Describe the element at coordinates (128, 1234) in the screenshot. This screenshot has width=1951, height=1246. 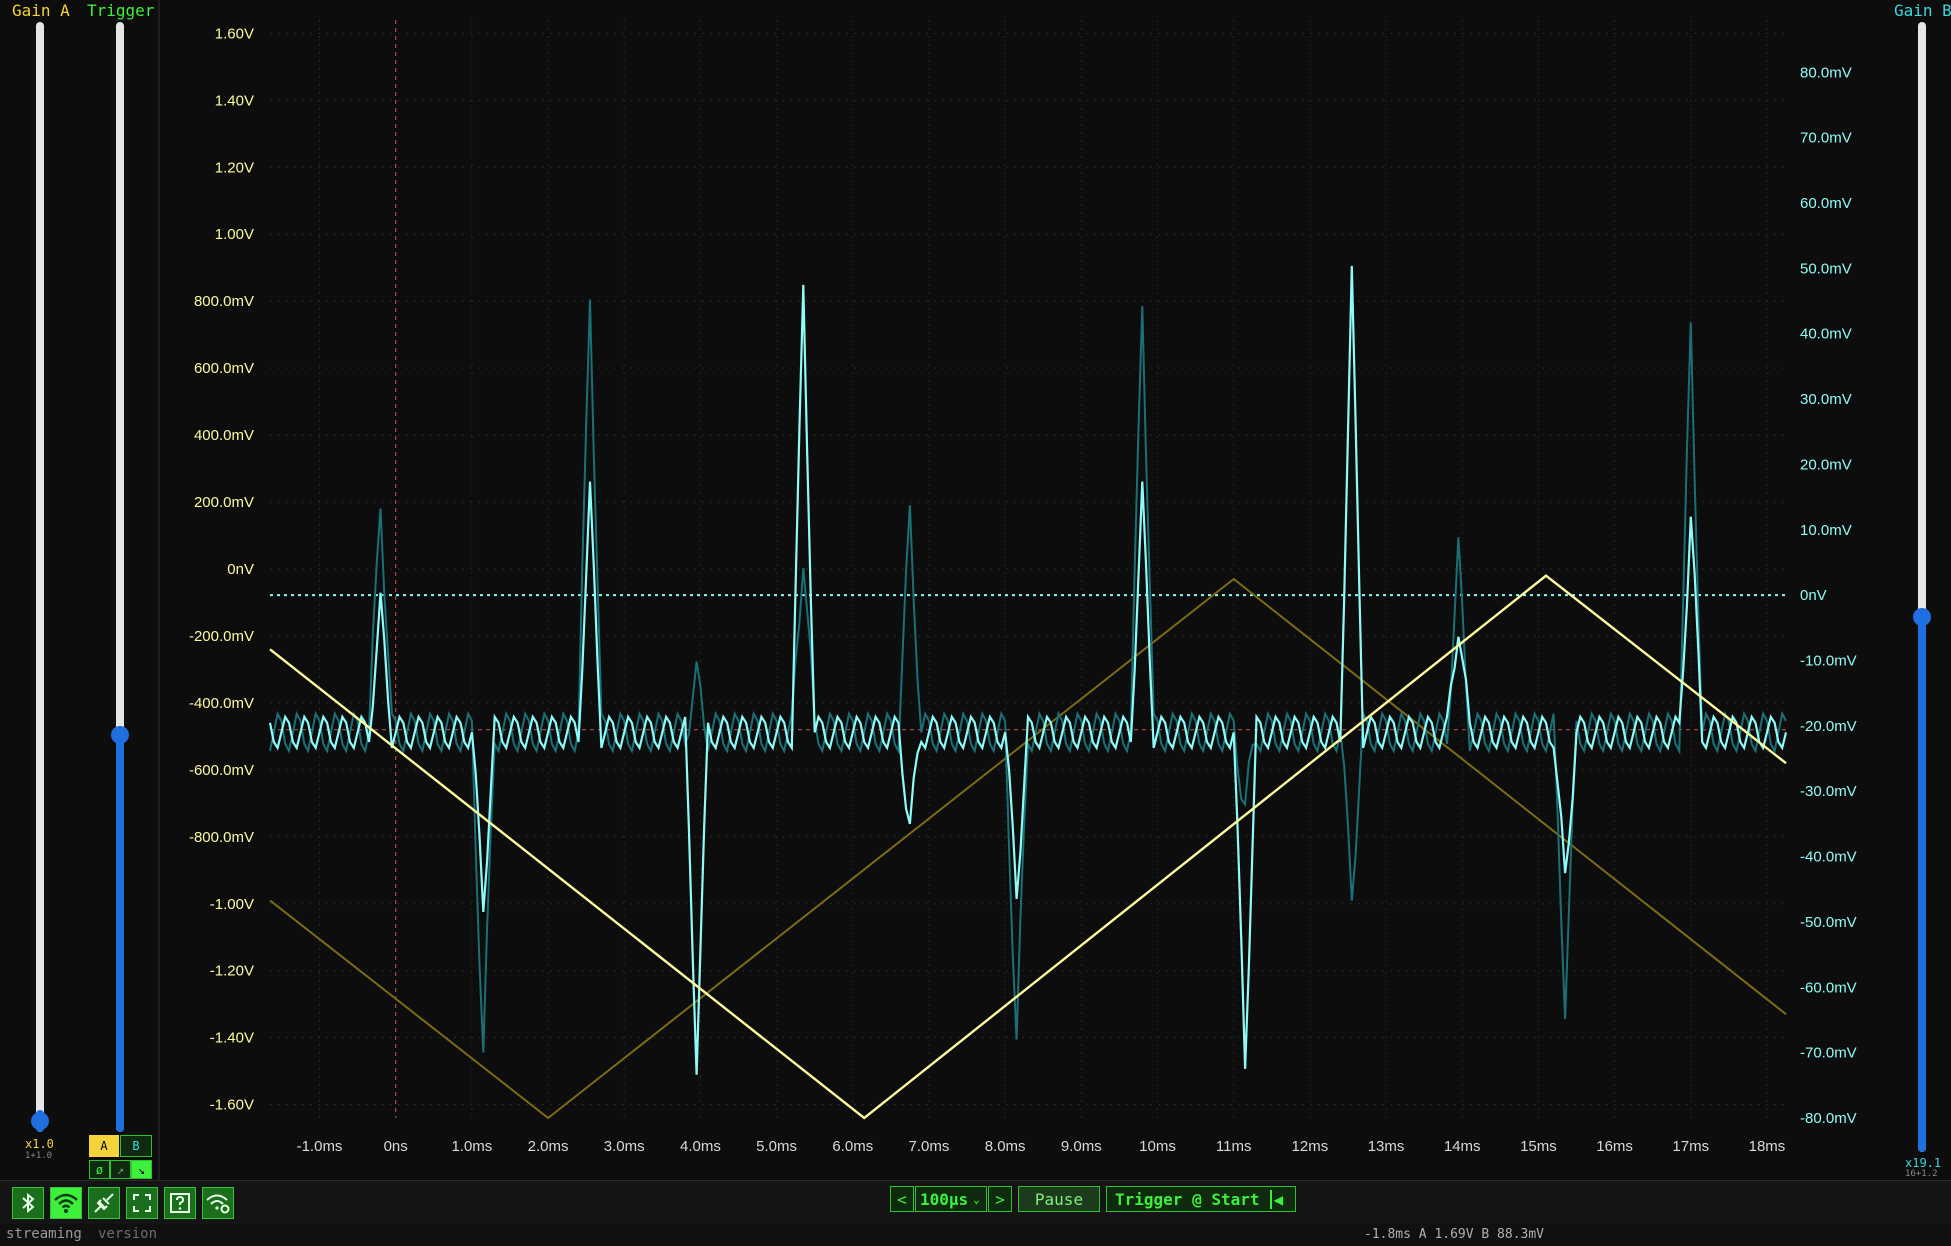
I see `version-label: version` at that location.